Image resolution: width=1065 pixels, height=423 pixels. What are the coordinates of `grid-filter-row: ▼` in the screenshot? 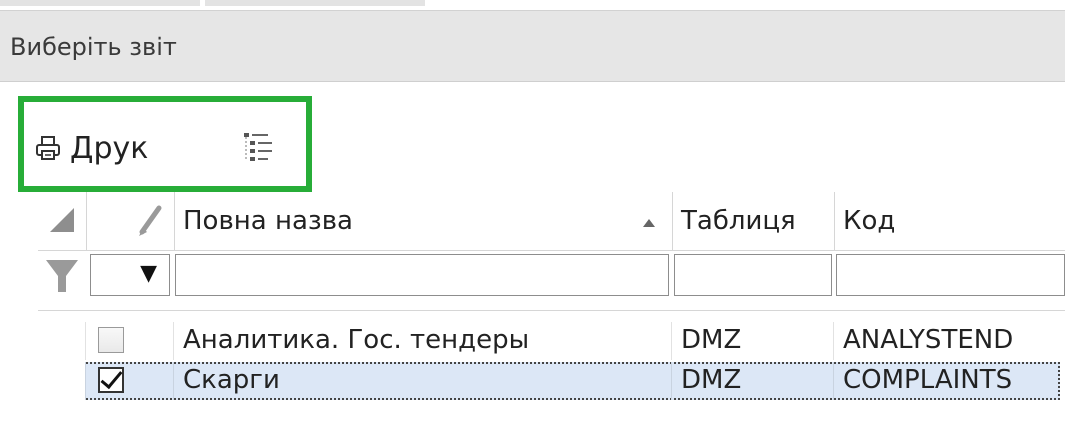 It's located at (551, 276).